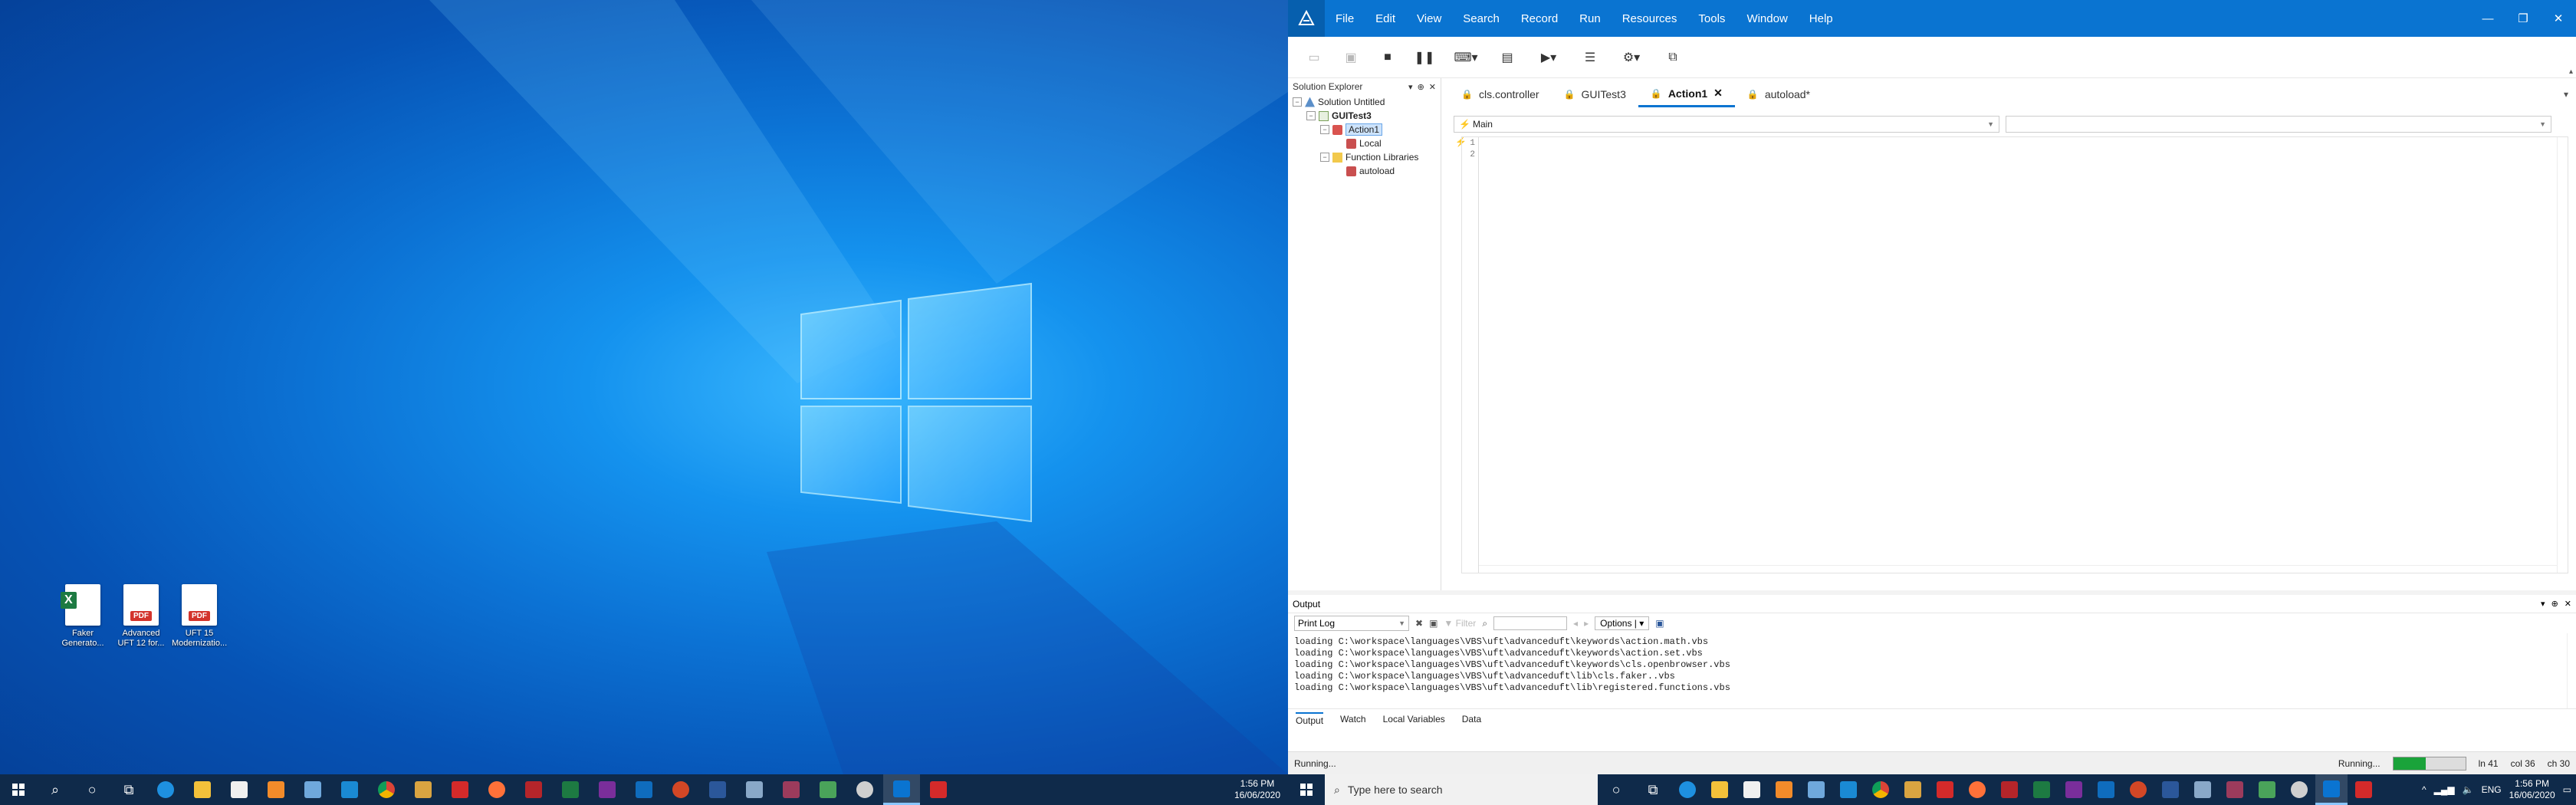  Describe the element at coordinates (1367, 116) in the screenshot. I see `tree-node-test: − GUITest3` at that location.